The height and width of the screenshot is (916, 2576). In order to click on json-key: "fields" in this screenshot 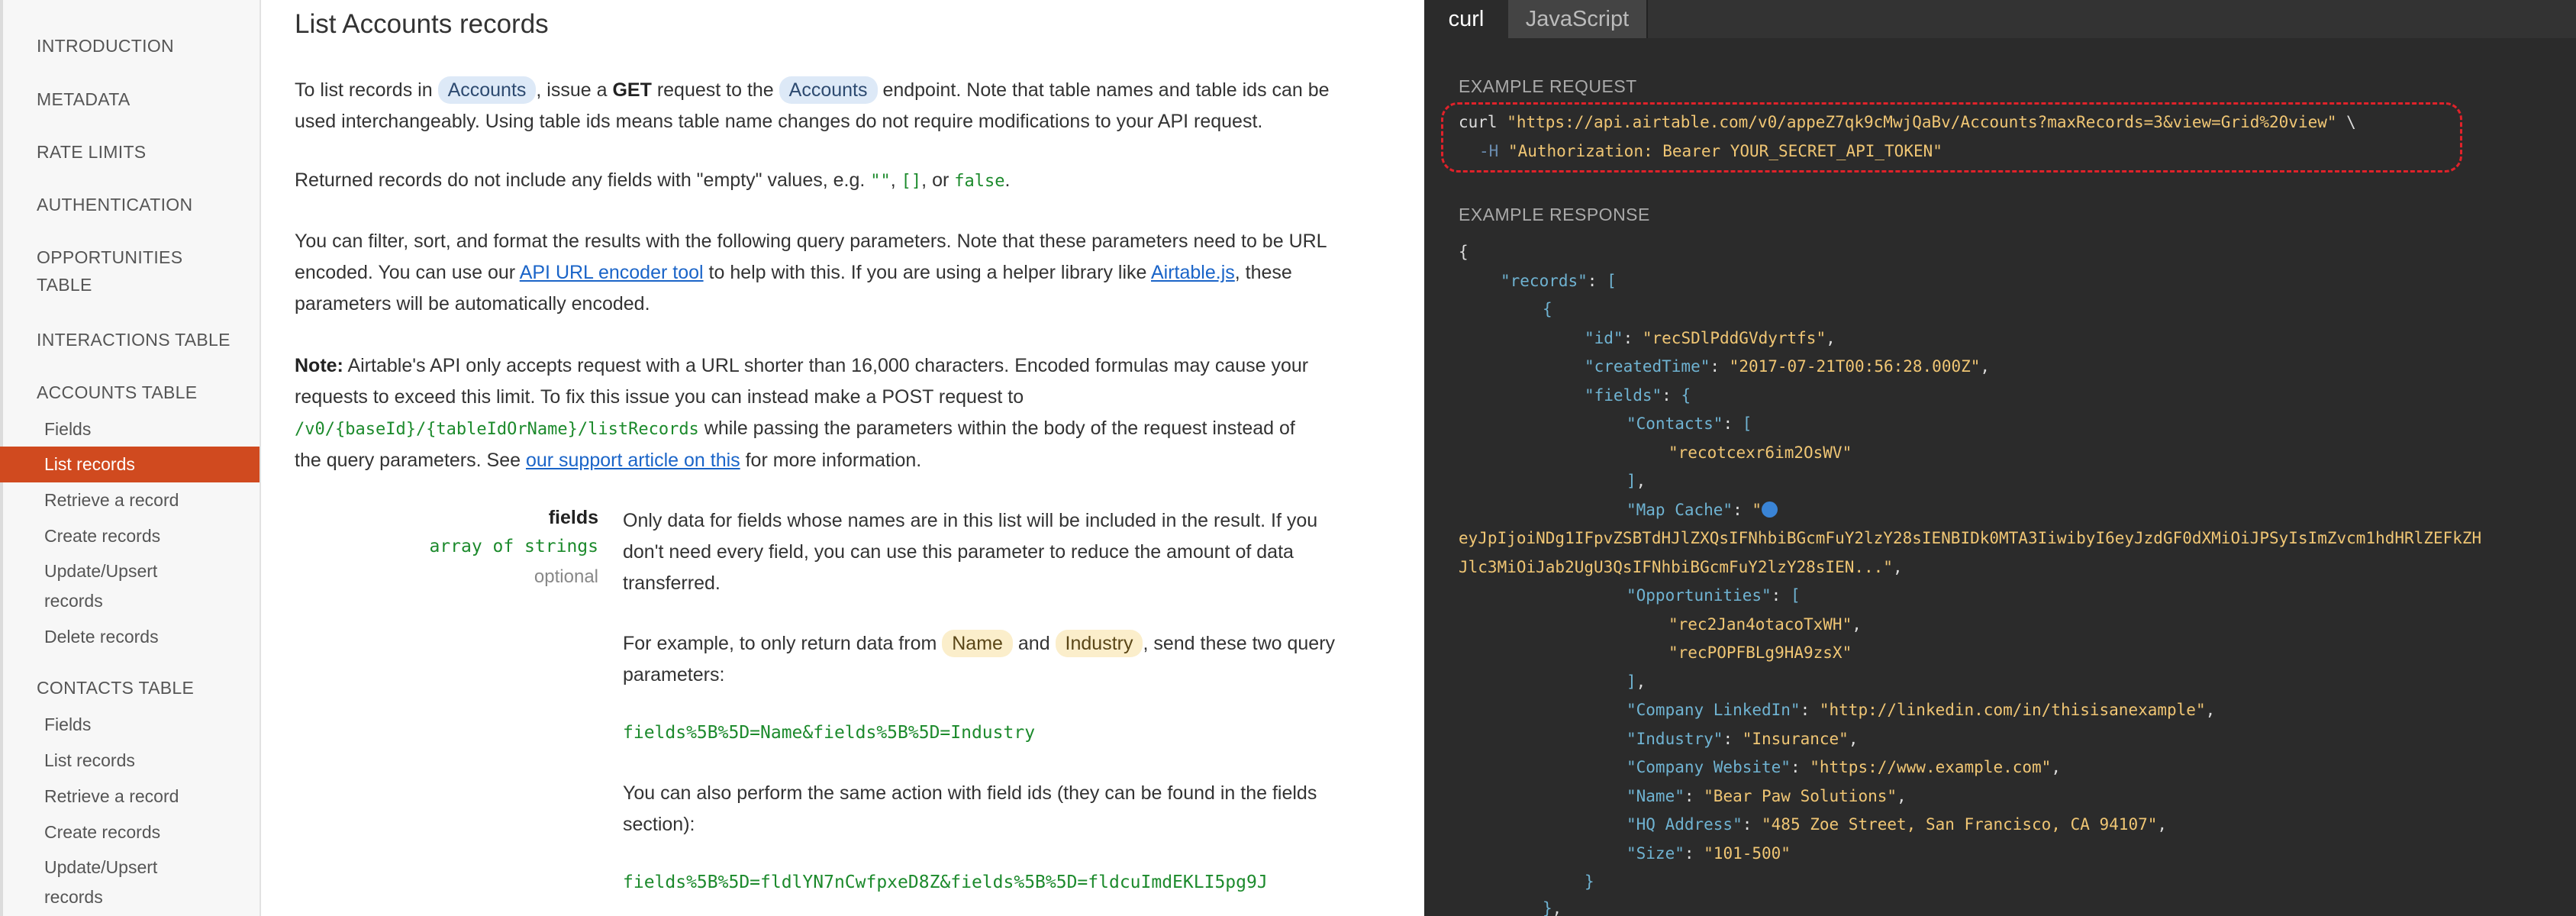, I will do `click(1623, 395)`.